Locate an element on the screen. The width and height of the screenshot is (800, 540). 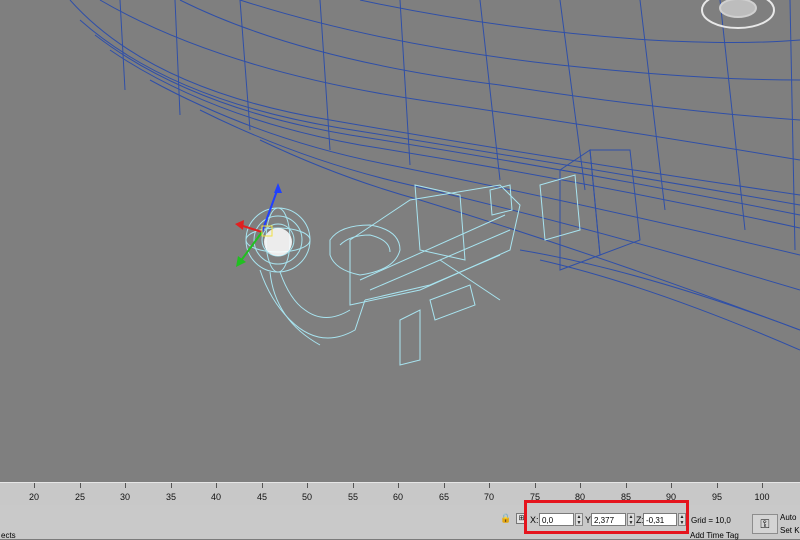
y-spinner: ▲ ▼ is located at coordinates (631, 519).